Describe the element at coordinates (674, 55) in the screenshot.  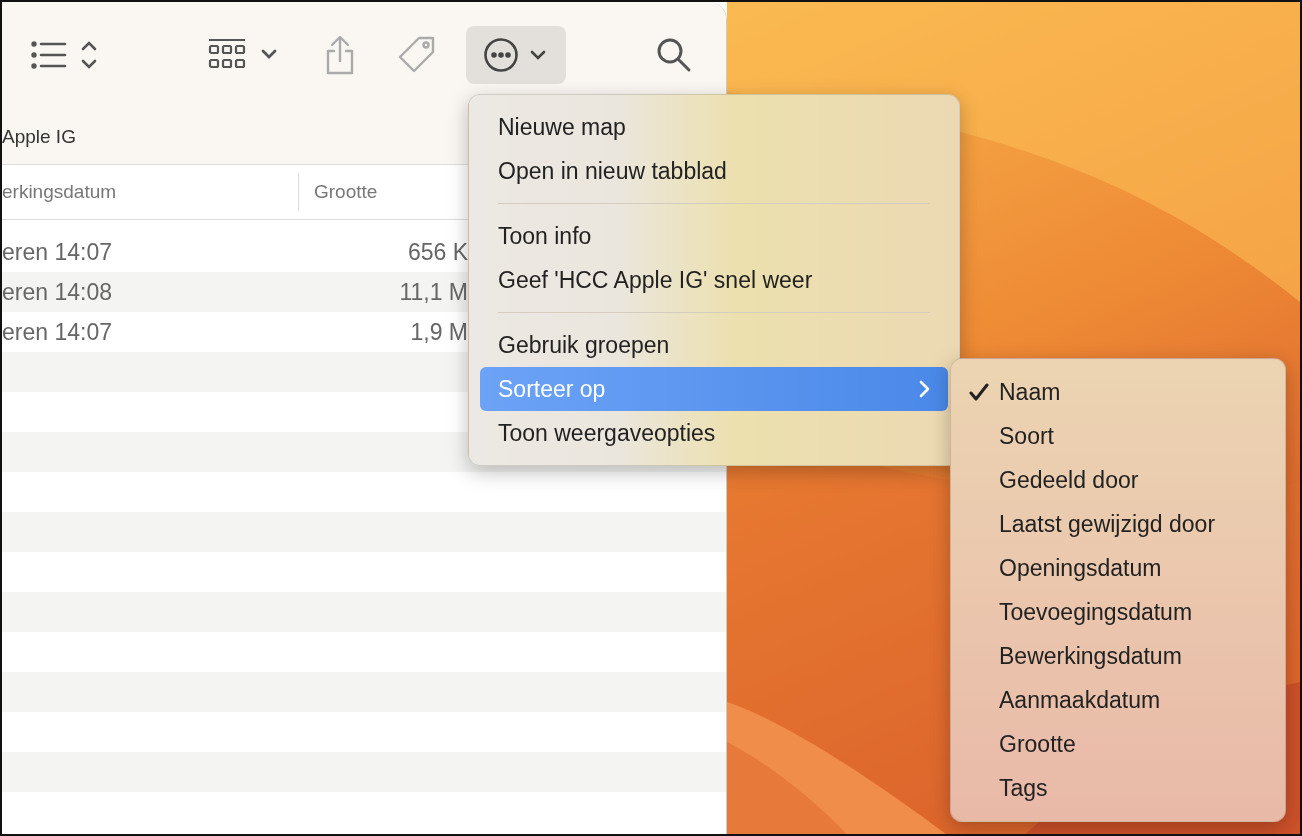
I see `search-icon` at that location.